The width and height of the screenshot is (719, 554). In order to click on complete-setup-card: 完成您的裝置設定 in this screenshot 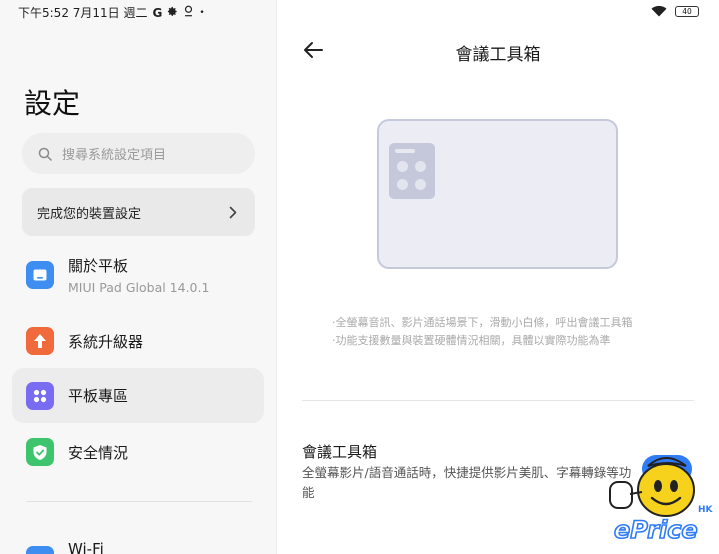, I will do `click(138, 212)`.